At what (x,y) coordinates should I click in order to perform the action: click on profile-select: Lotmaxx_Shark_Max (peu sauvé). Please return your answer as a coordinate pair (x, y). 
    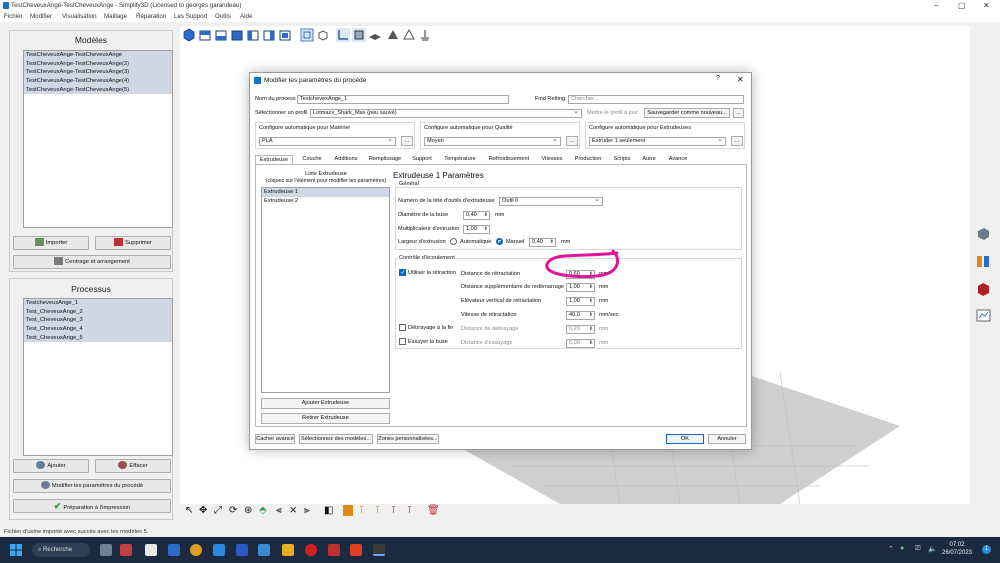
    Looking at the image, I should click on (446, 113).